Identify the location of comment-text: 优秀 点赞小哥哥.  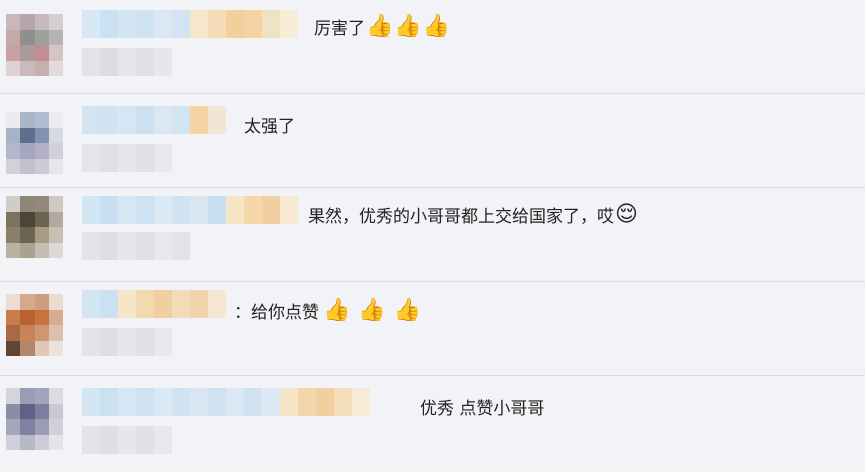
(482, 406).